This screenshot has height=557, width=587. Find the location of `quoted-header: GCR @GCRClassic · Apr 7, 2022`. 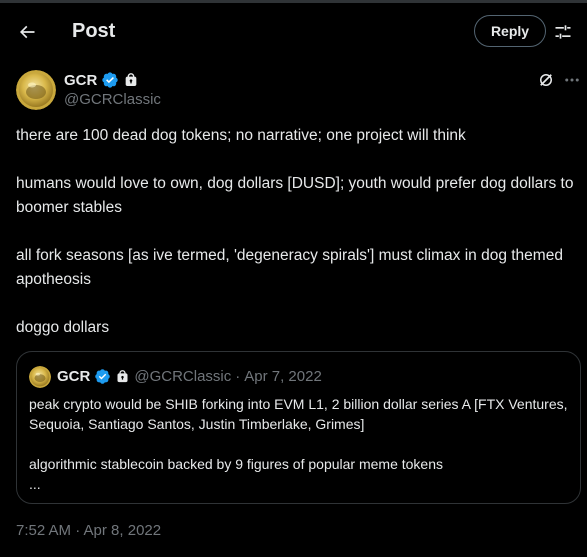

quoted-header: GCR @GCRClassic · Apr 7, 2022 is located at coordinates (189, 376).